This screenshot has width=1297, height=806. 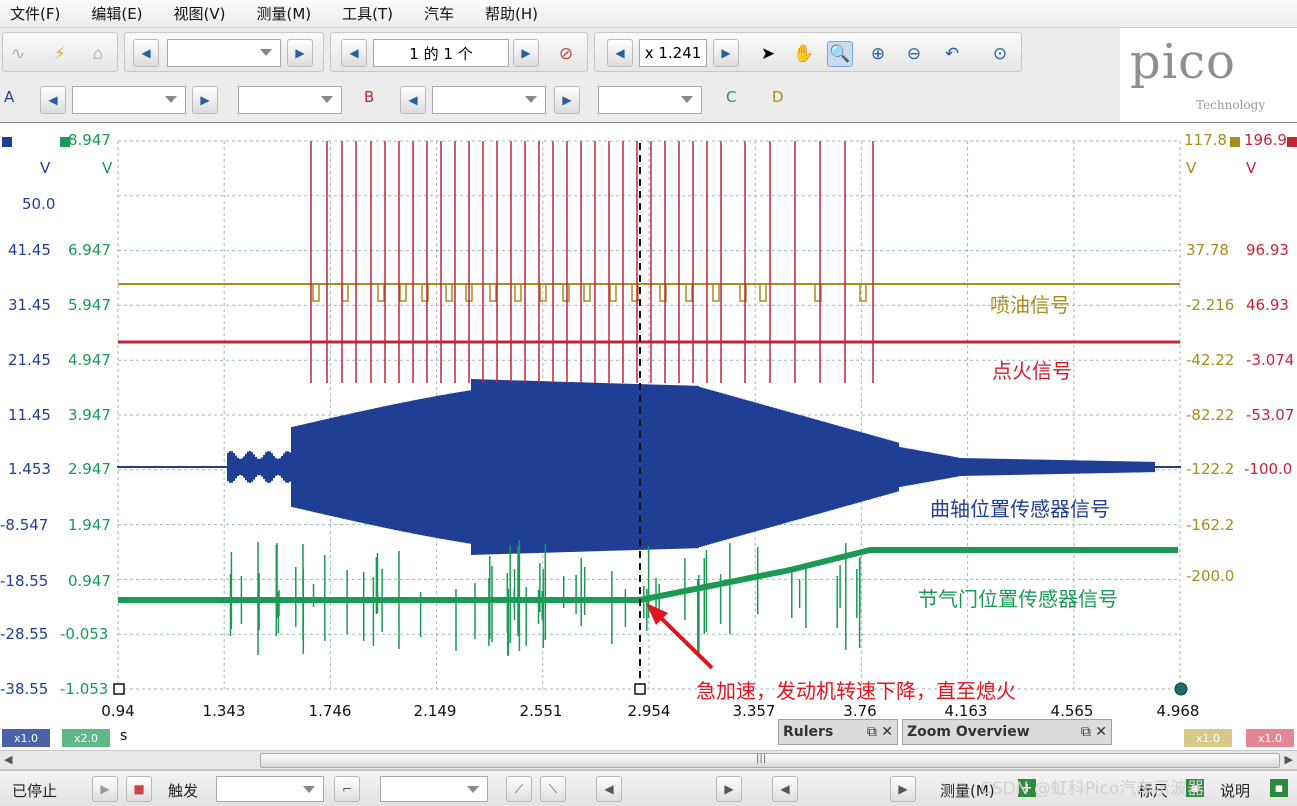 I want to click on right-ruler-handle, so click(x=1181, y=689).